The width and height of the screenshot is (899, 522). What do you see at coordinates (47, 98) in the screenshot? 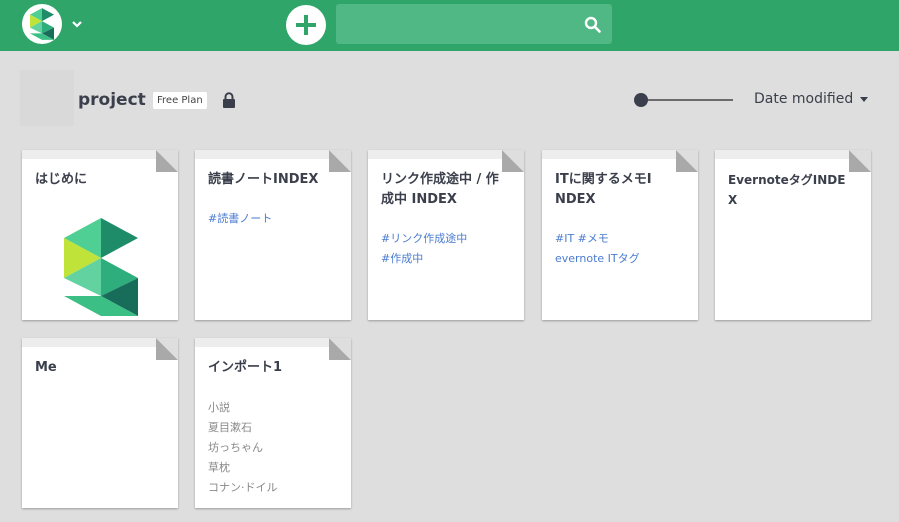
I see `project-icon` at bounding box center [47, 98].